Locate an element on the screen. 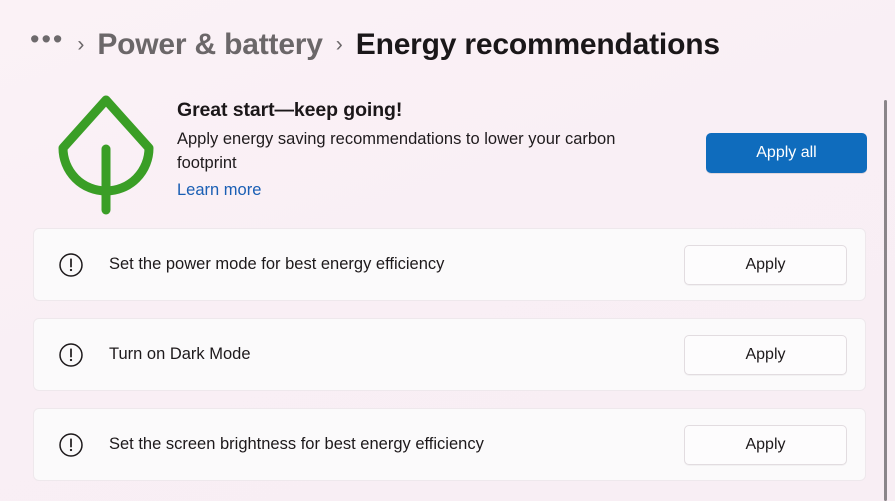 This screenshot has width=895, height=501. apply-all-button: Apply all is located at coordinates (786, 153).